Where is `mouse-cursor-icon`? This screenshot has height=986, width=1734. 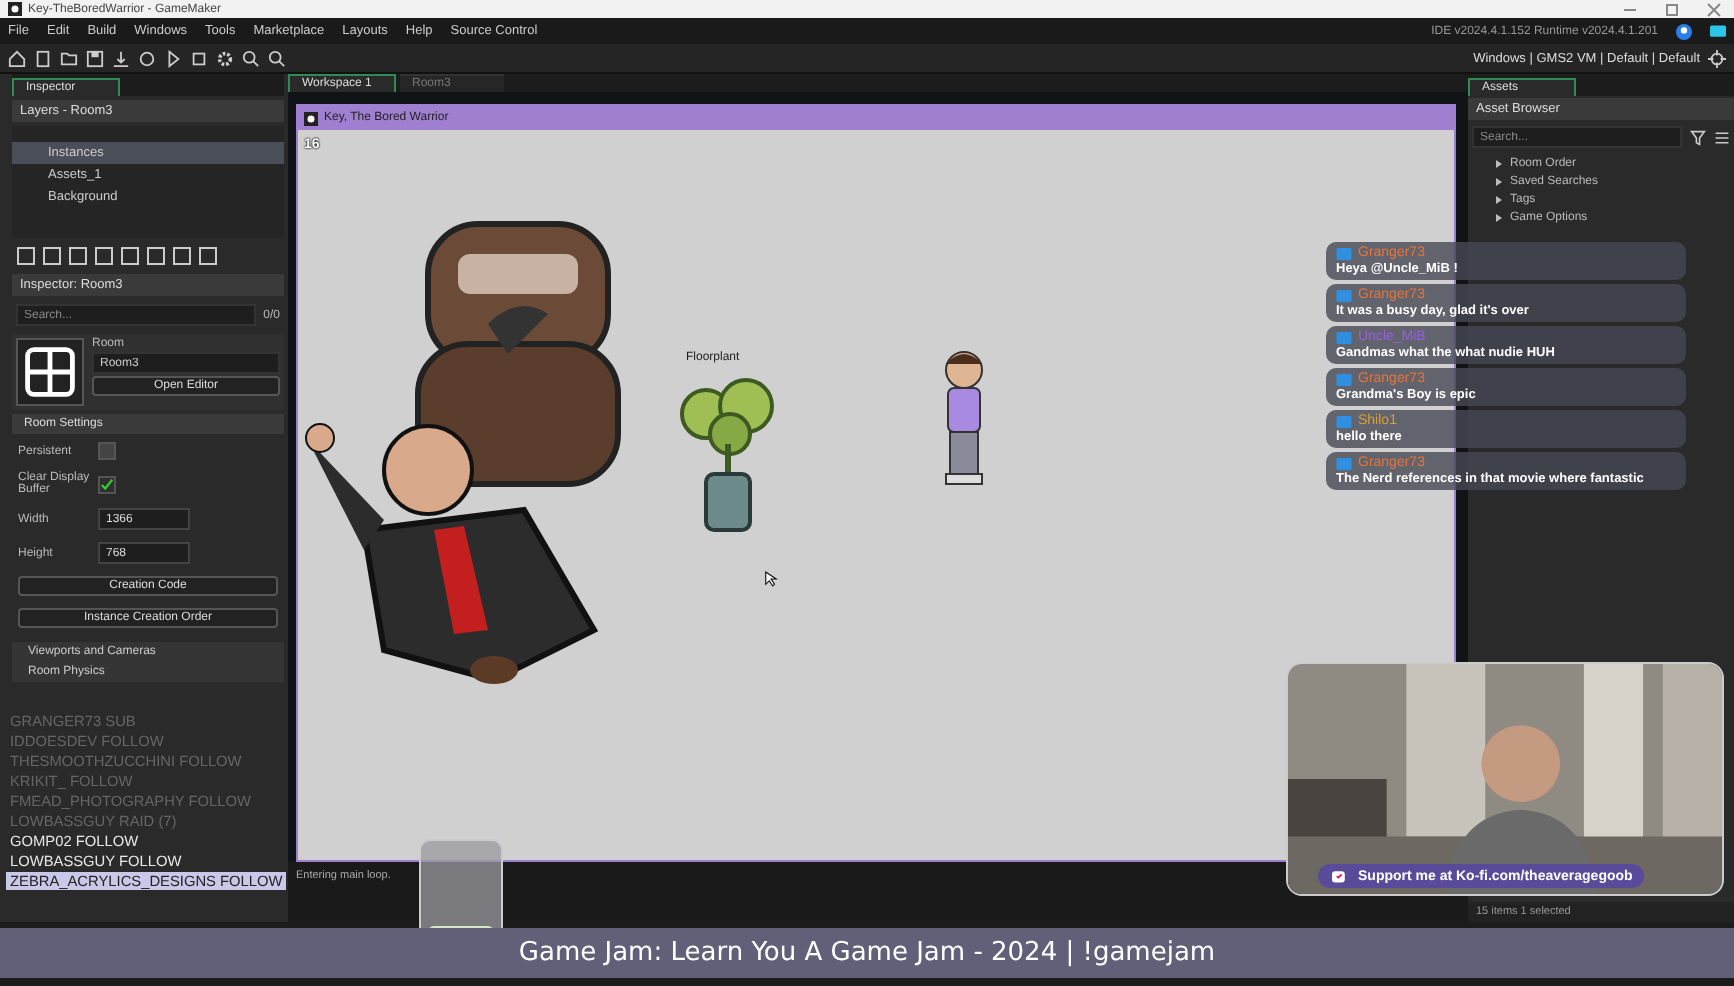 mouse-cursor-icon is located at coordinates (770, 579).